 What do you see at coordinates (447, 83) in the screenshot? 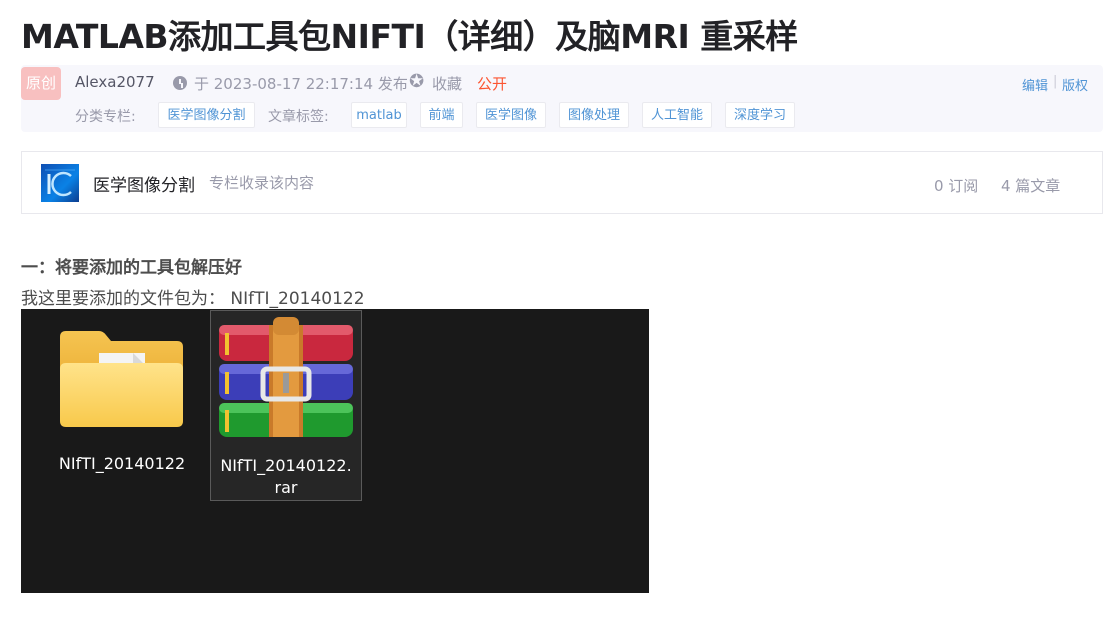
I see `collect-button: 收藏` at bounding box center [447, 83].